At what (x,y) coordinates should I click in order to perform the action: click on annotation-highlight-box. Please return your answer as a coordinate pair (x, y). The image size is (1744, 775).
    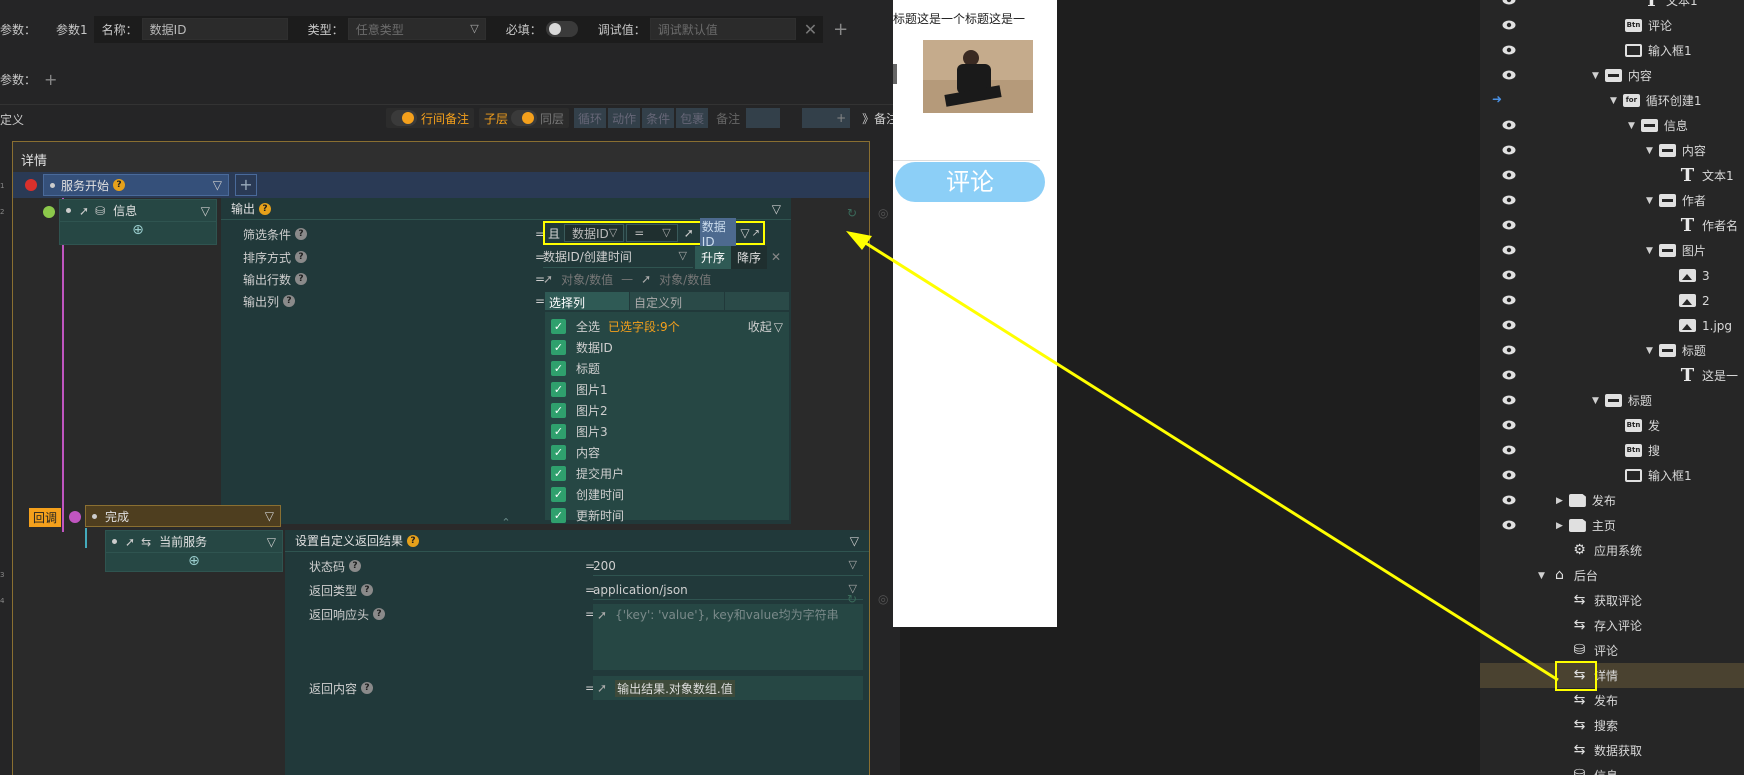
    Looking at the image, I should click on (1576, 676).